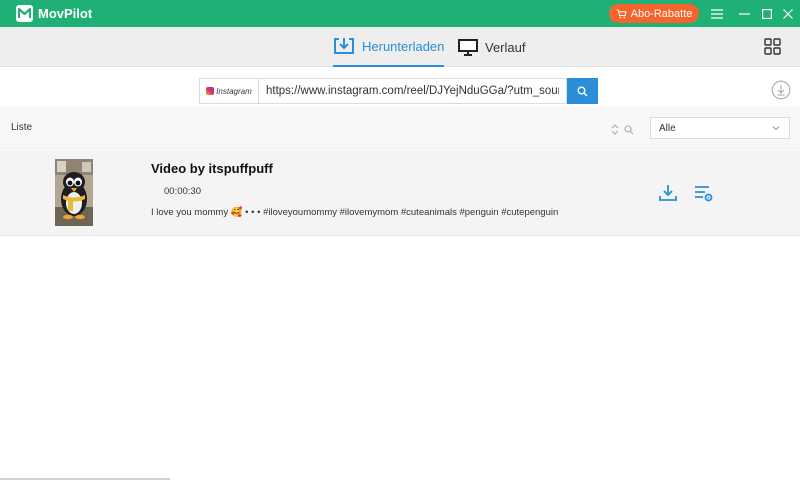 This screenshot has width=800, height=480. What do you see at coordinates (661, 13) in the screenshot?
I see `promo-label: Abo-Rabatte` at bounding box center [661, 13].